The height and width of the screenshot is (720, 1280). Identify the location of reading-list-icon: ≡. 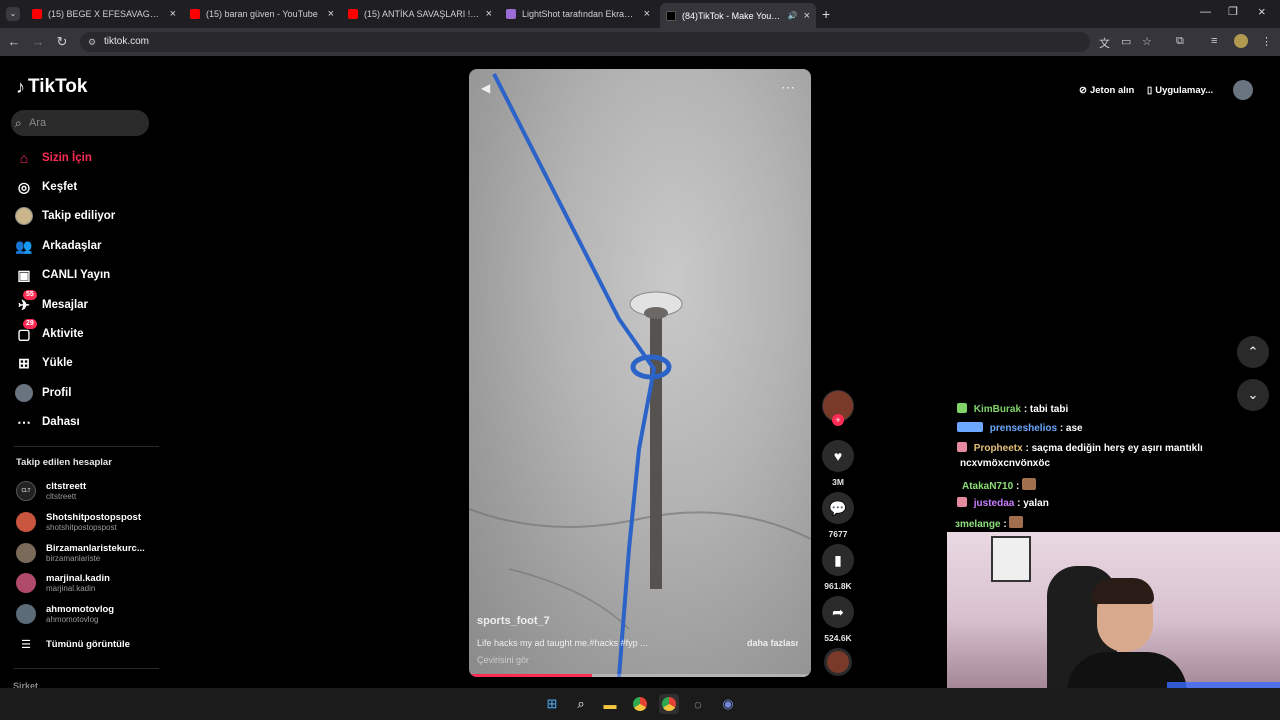
(1214, 41).